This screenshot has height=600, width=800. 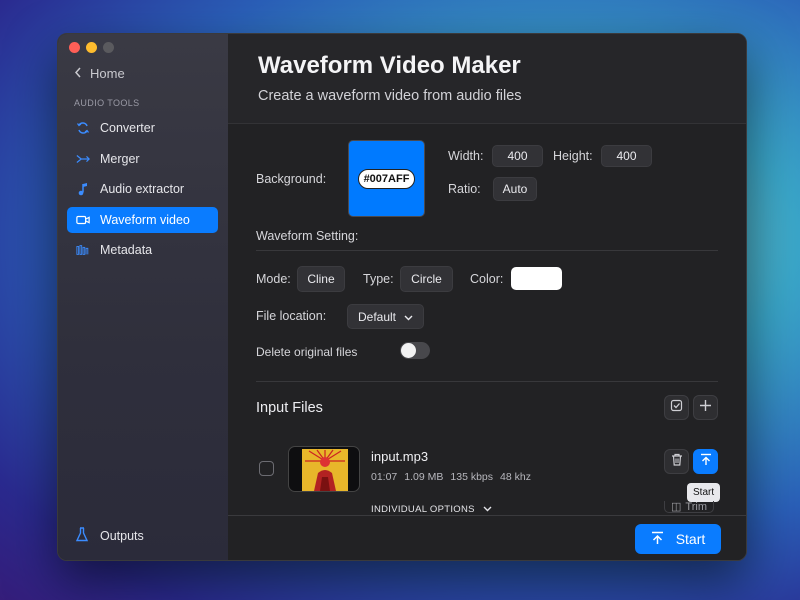 I want to click on file-sample-rate: 48 khz, so click(x=515, y=477).